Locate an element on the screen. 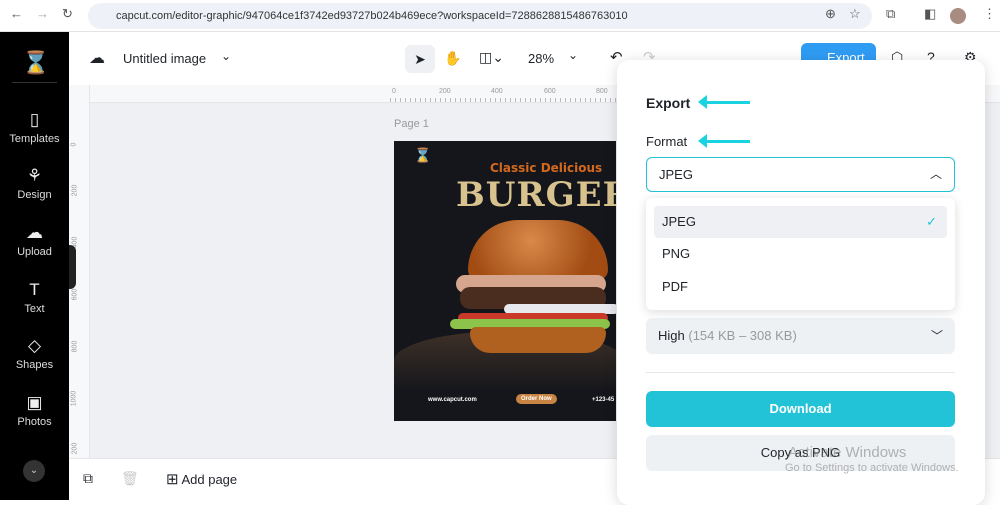 This screenshot has width=1000, height=505. add-page-icon: ⊞ is located at coordinates (172, 479).